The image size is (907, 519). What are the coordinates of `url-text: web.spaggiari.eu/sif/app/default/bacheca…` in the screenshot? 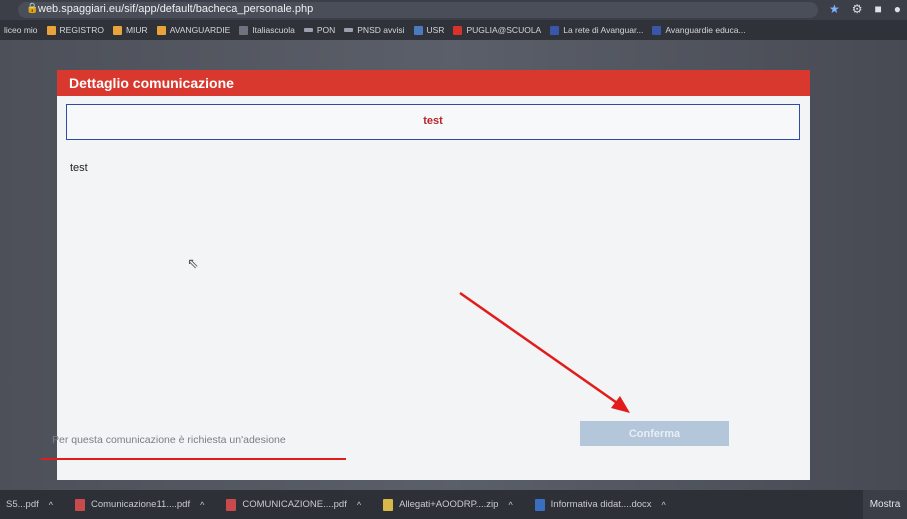 It's located at (175, 9).